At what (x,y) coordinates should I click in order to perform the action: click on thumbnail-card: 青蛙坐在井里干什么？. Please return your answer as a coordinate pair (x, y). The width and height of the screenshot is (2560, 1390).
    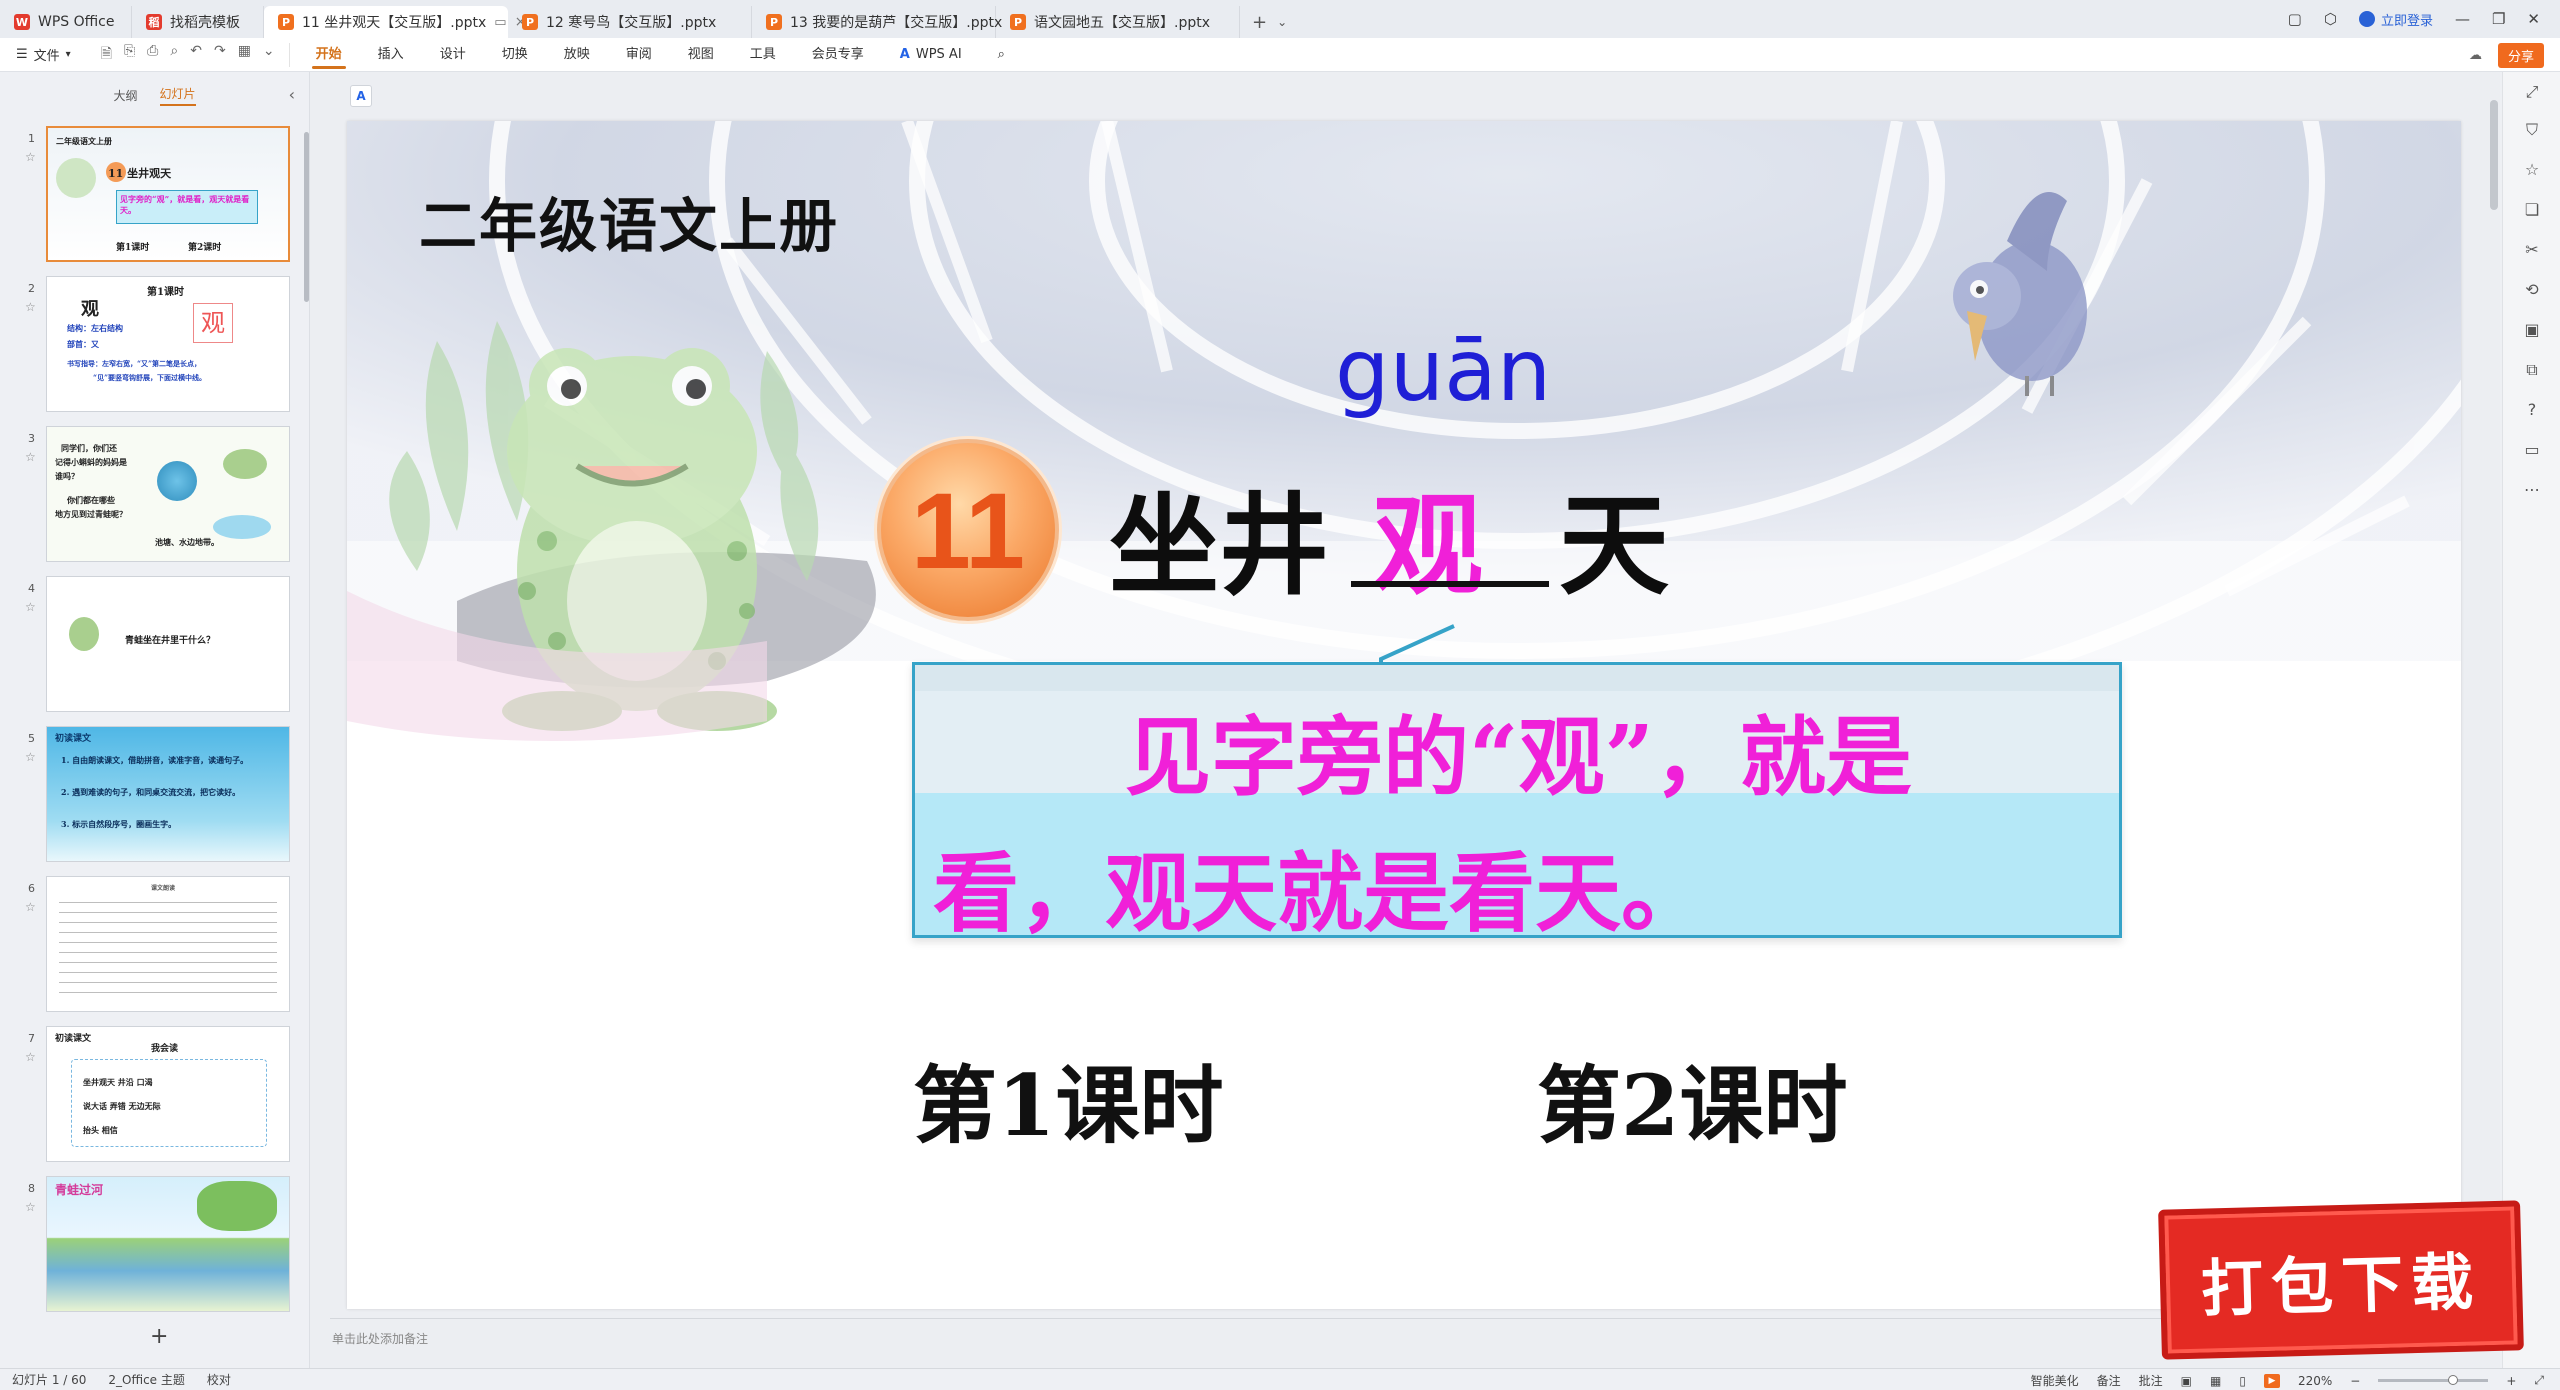
    Looking at the image, I should click on (168, 644).